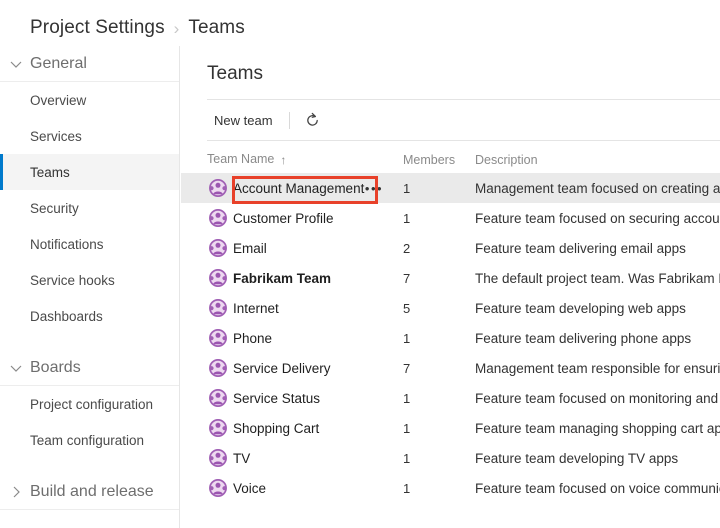 This screenshot has height=528, width=720. I want to click on column-header-team-name: Team Name ↑, so click(246, 159).